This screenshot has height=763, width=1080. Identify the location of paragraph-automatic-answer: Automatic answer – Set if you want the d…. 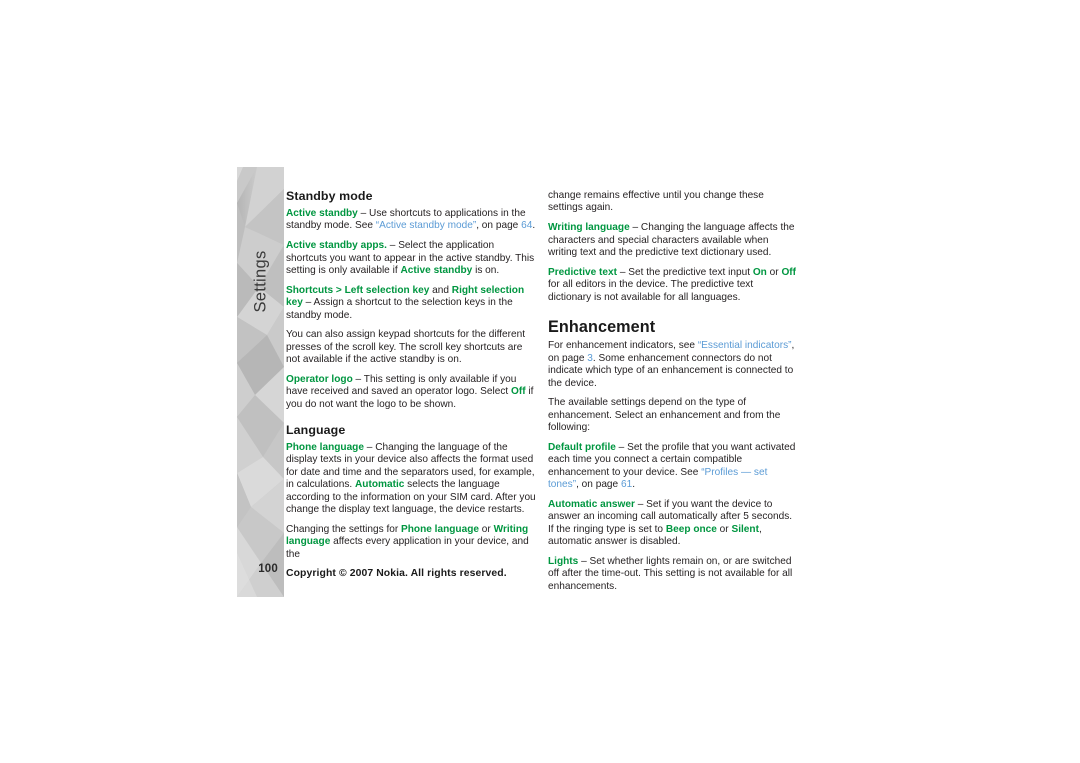
(673, 524).